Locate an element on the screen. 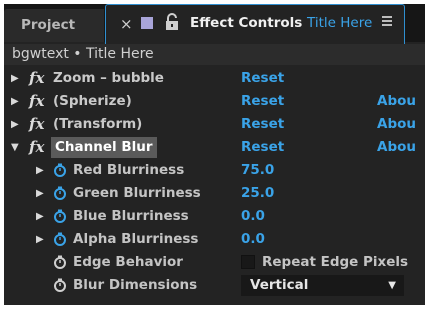  collapse-triangle-icon: ▼ is located at coordinates (15, 147).